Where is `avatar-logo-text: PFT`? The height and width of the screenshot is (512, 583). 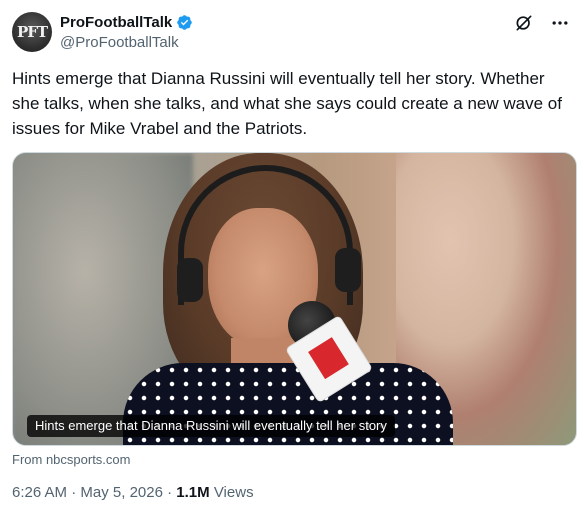
avatar-logo-text: PFT is located at coordinates (32, 32).